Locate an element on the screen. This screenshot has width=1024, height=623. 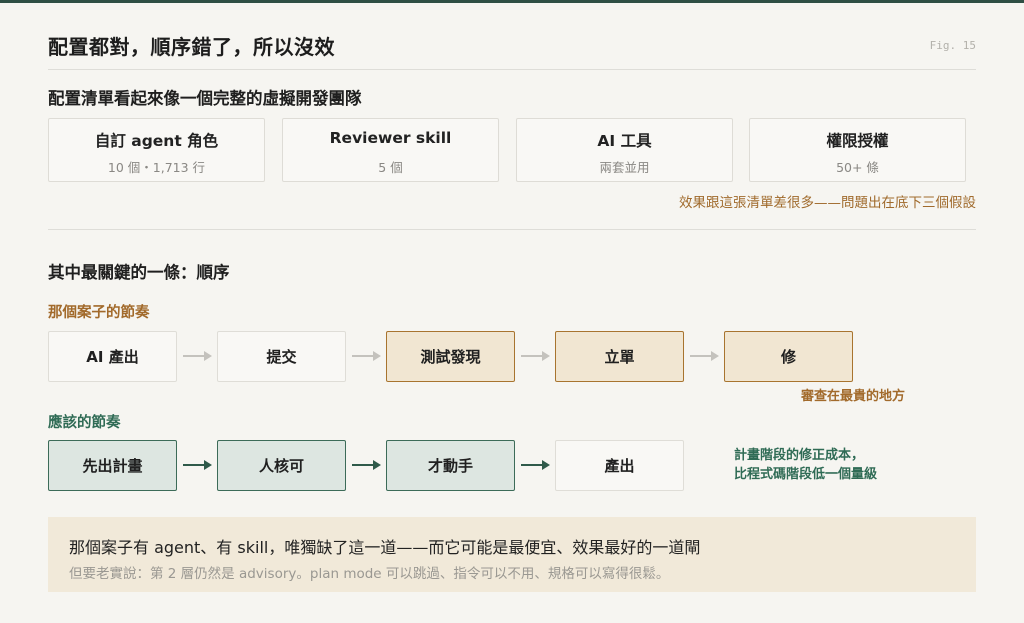
flow-step-submit: 提交 is located at coordinates (281, 356).